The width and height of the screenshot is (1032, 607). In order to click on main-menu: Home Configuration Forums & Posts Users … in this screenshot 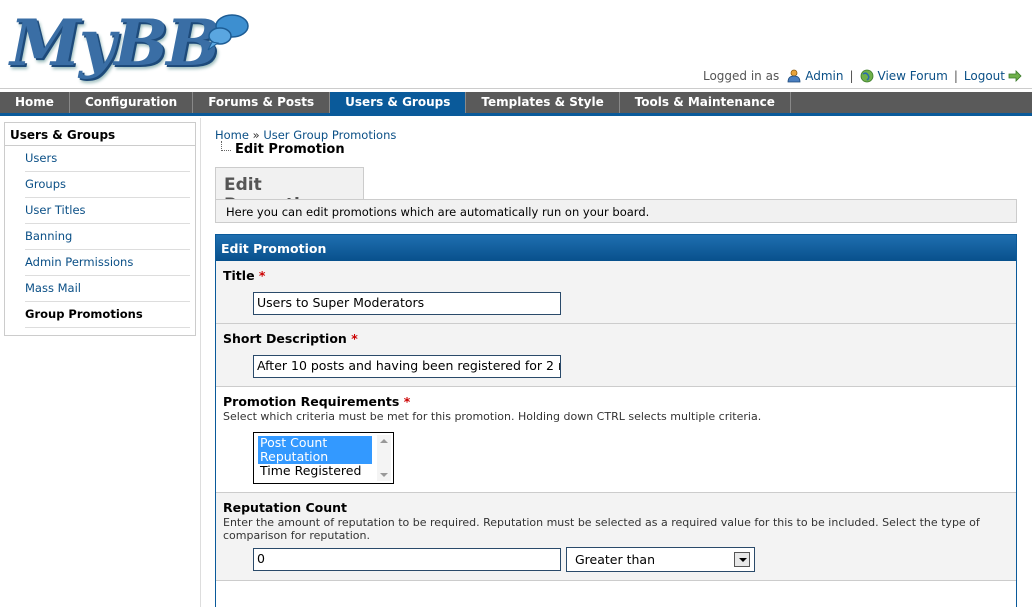, I will do `click(516, 104)`.